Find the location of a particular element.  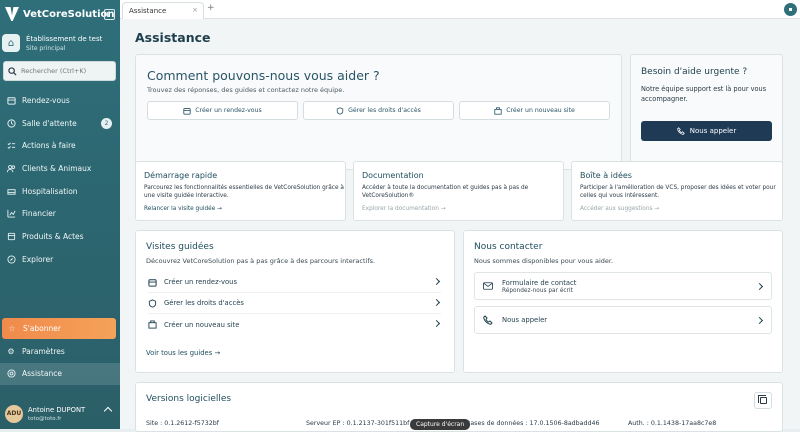

sidebar-item-produits: Produits & Actes is located at coordinates (60, 236).